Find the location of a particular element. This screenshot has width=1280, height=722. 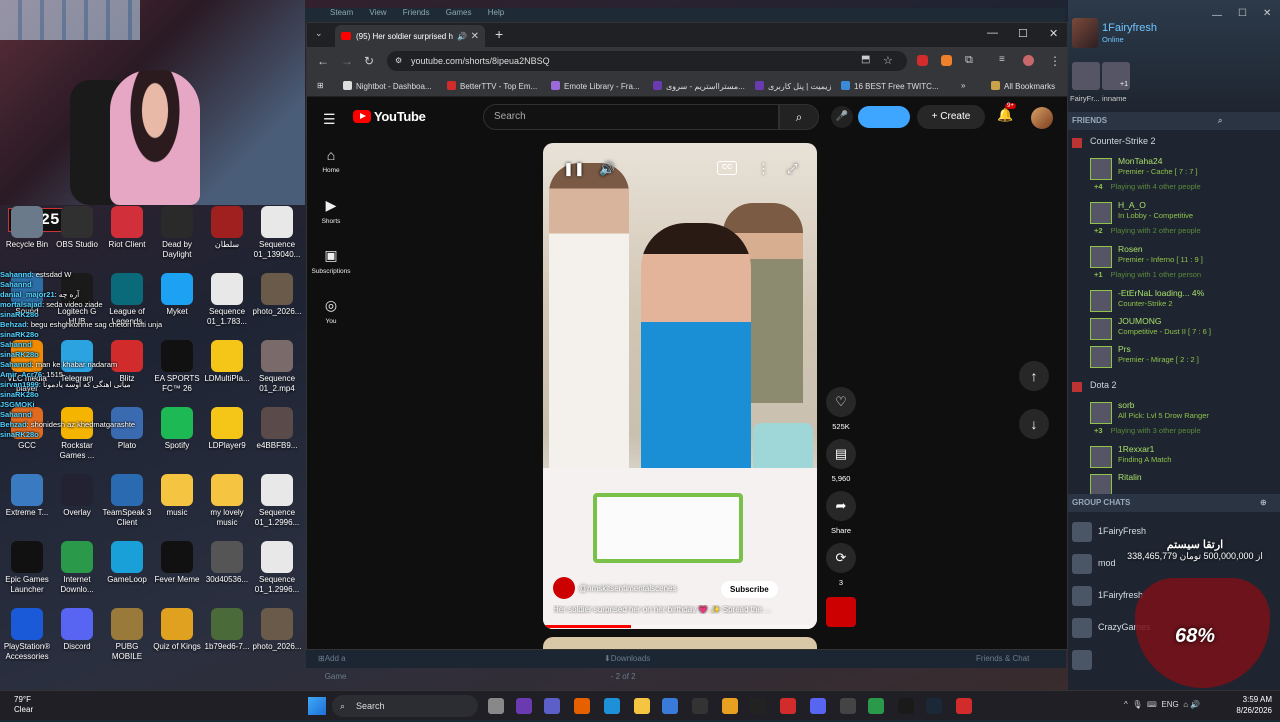

reading-list-icon: ≡ is located at coordinates (1002, 59).